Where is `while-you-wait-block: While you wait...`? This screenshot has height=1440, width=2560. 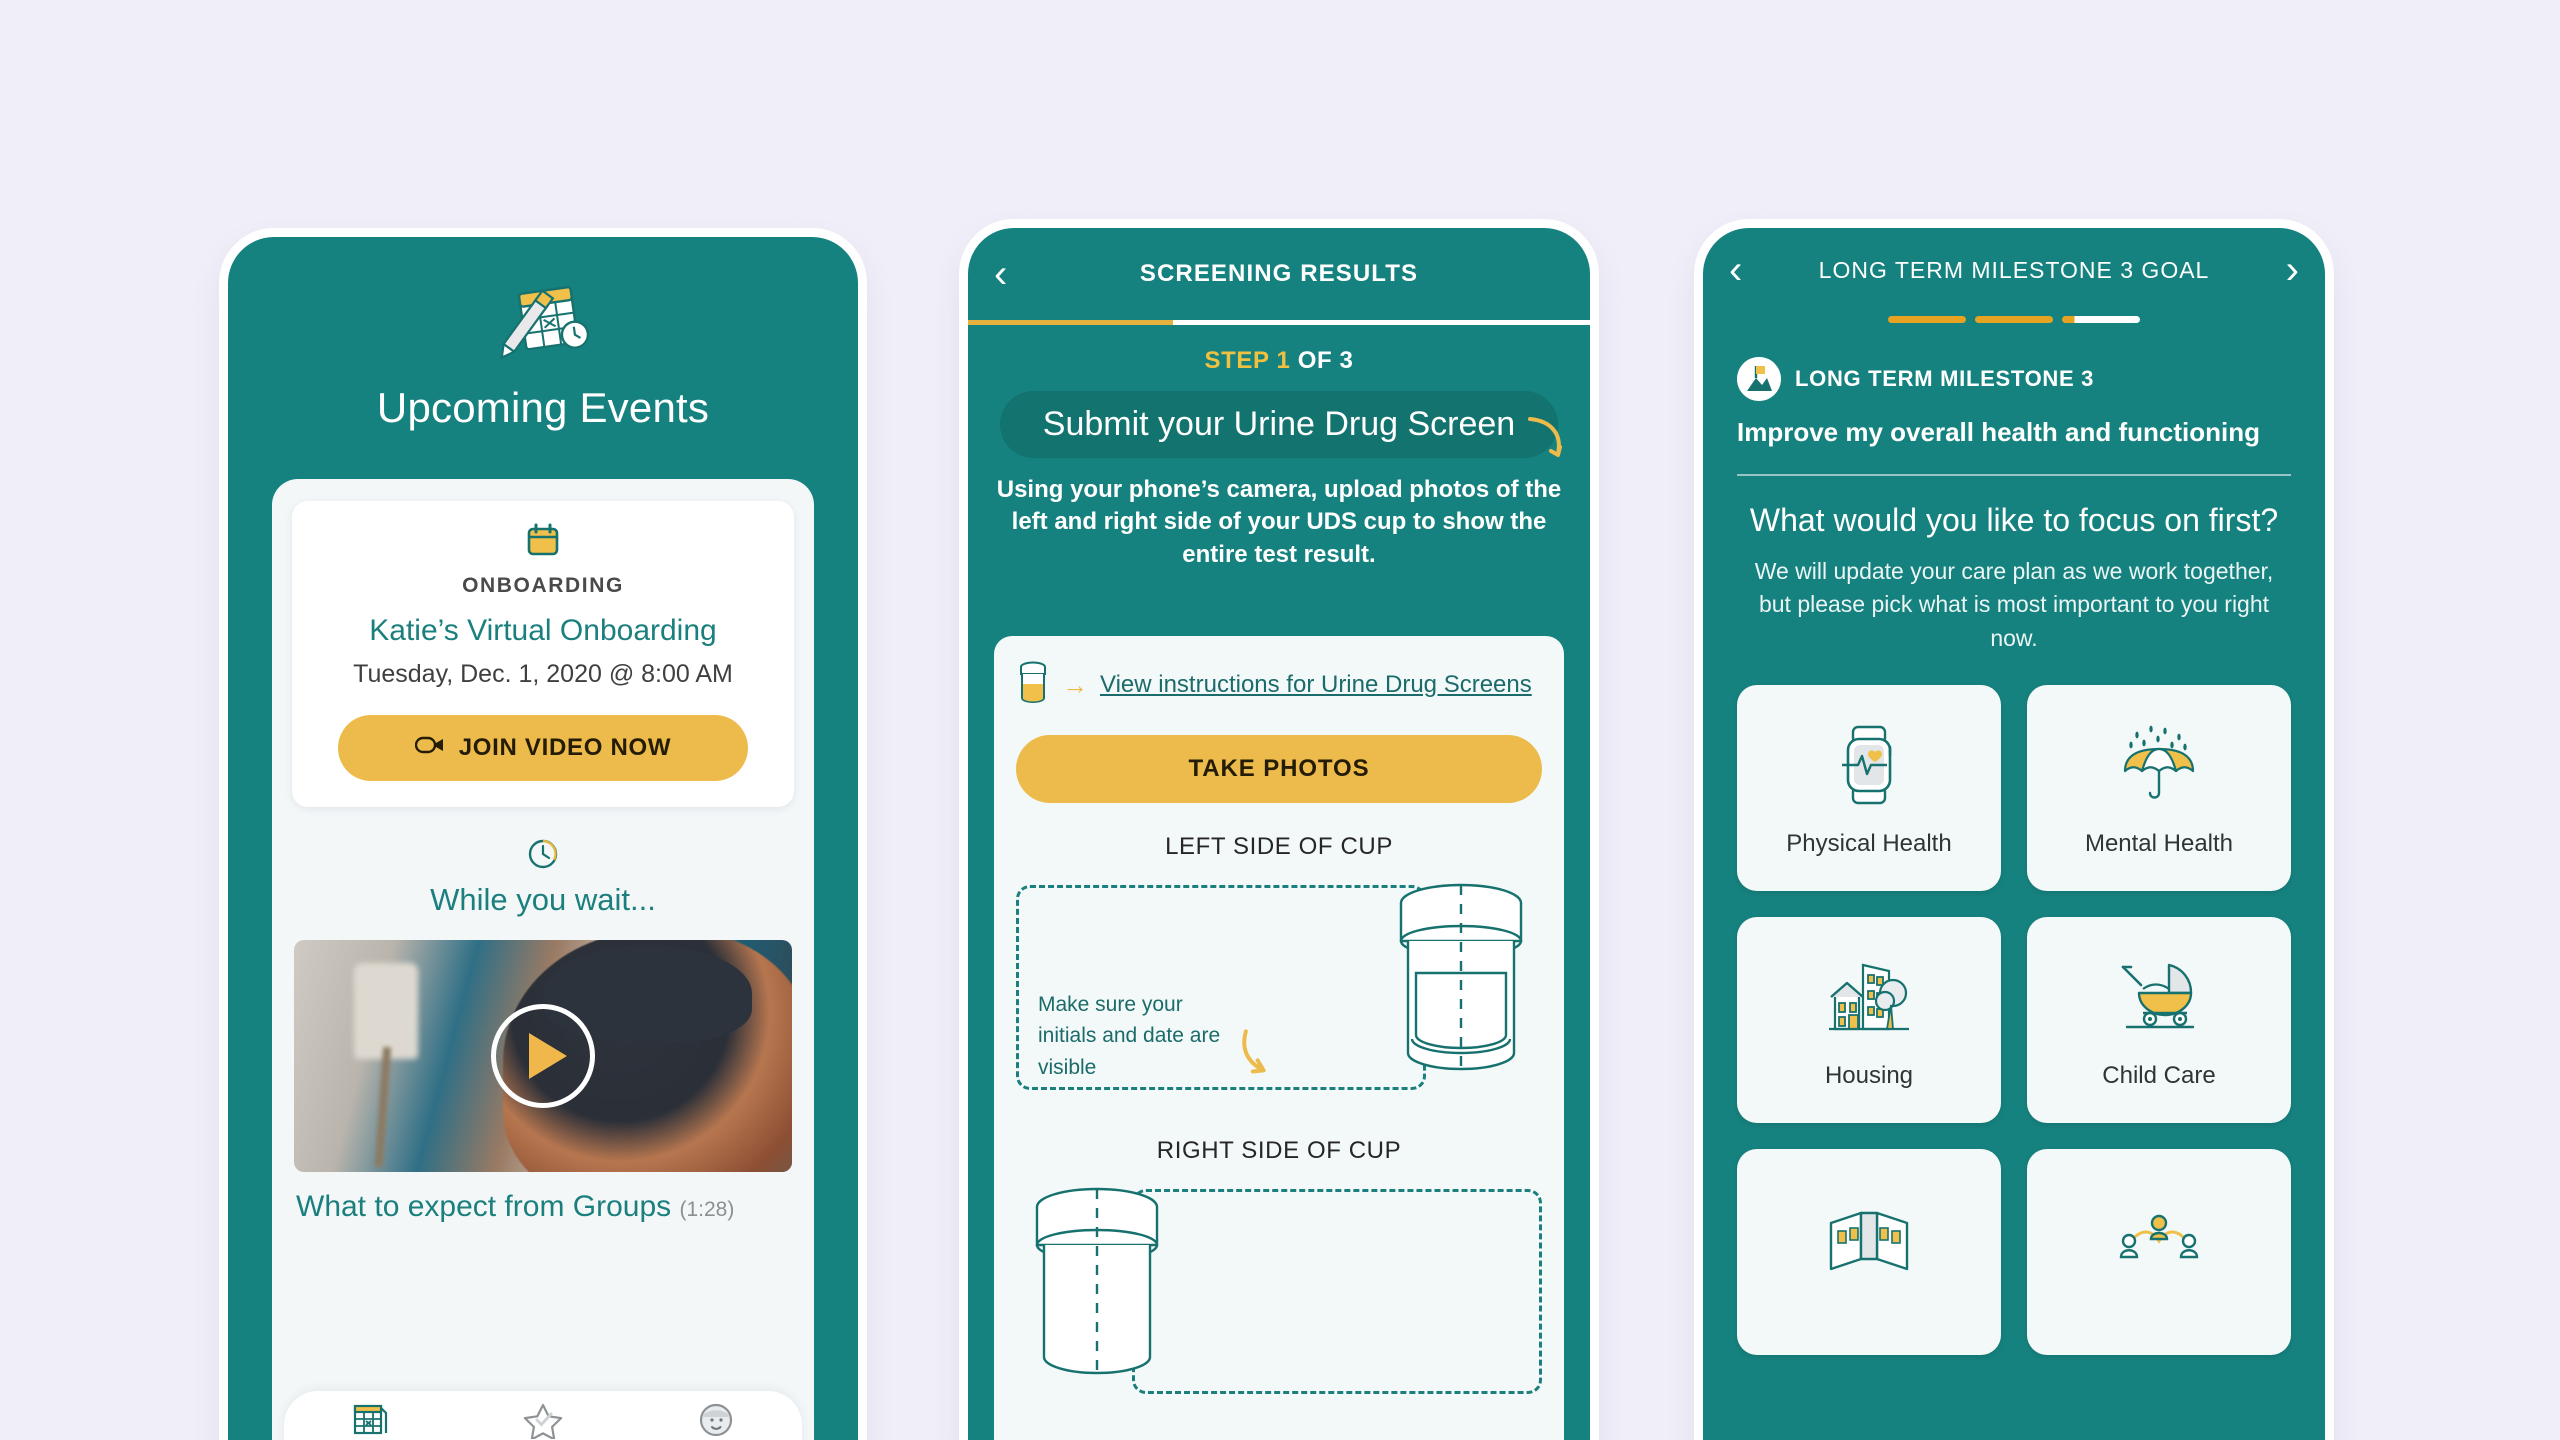 while-you-wait-block: While you wait... is located at coordinates (543, 877).